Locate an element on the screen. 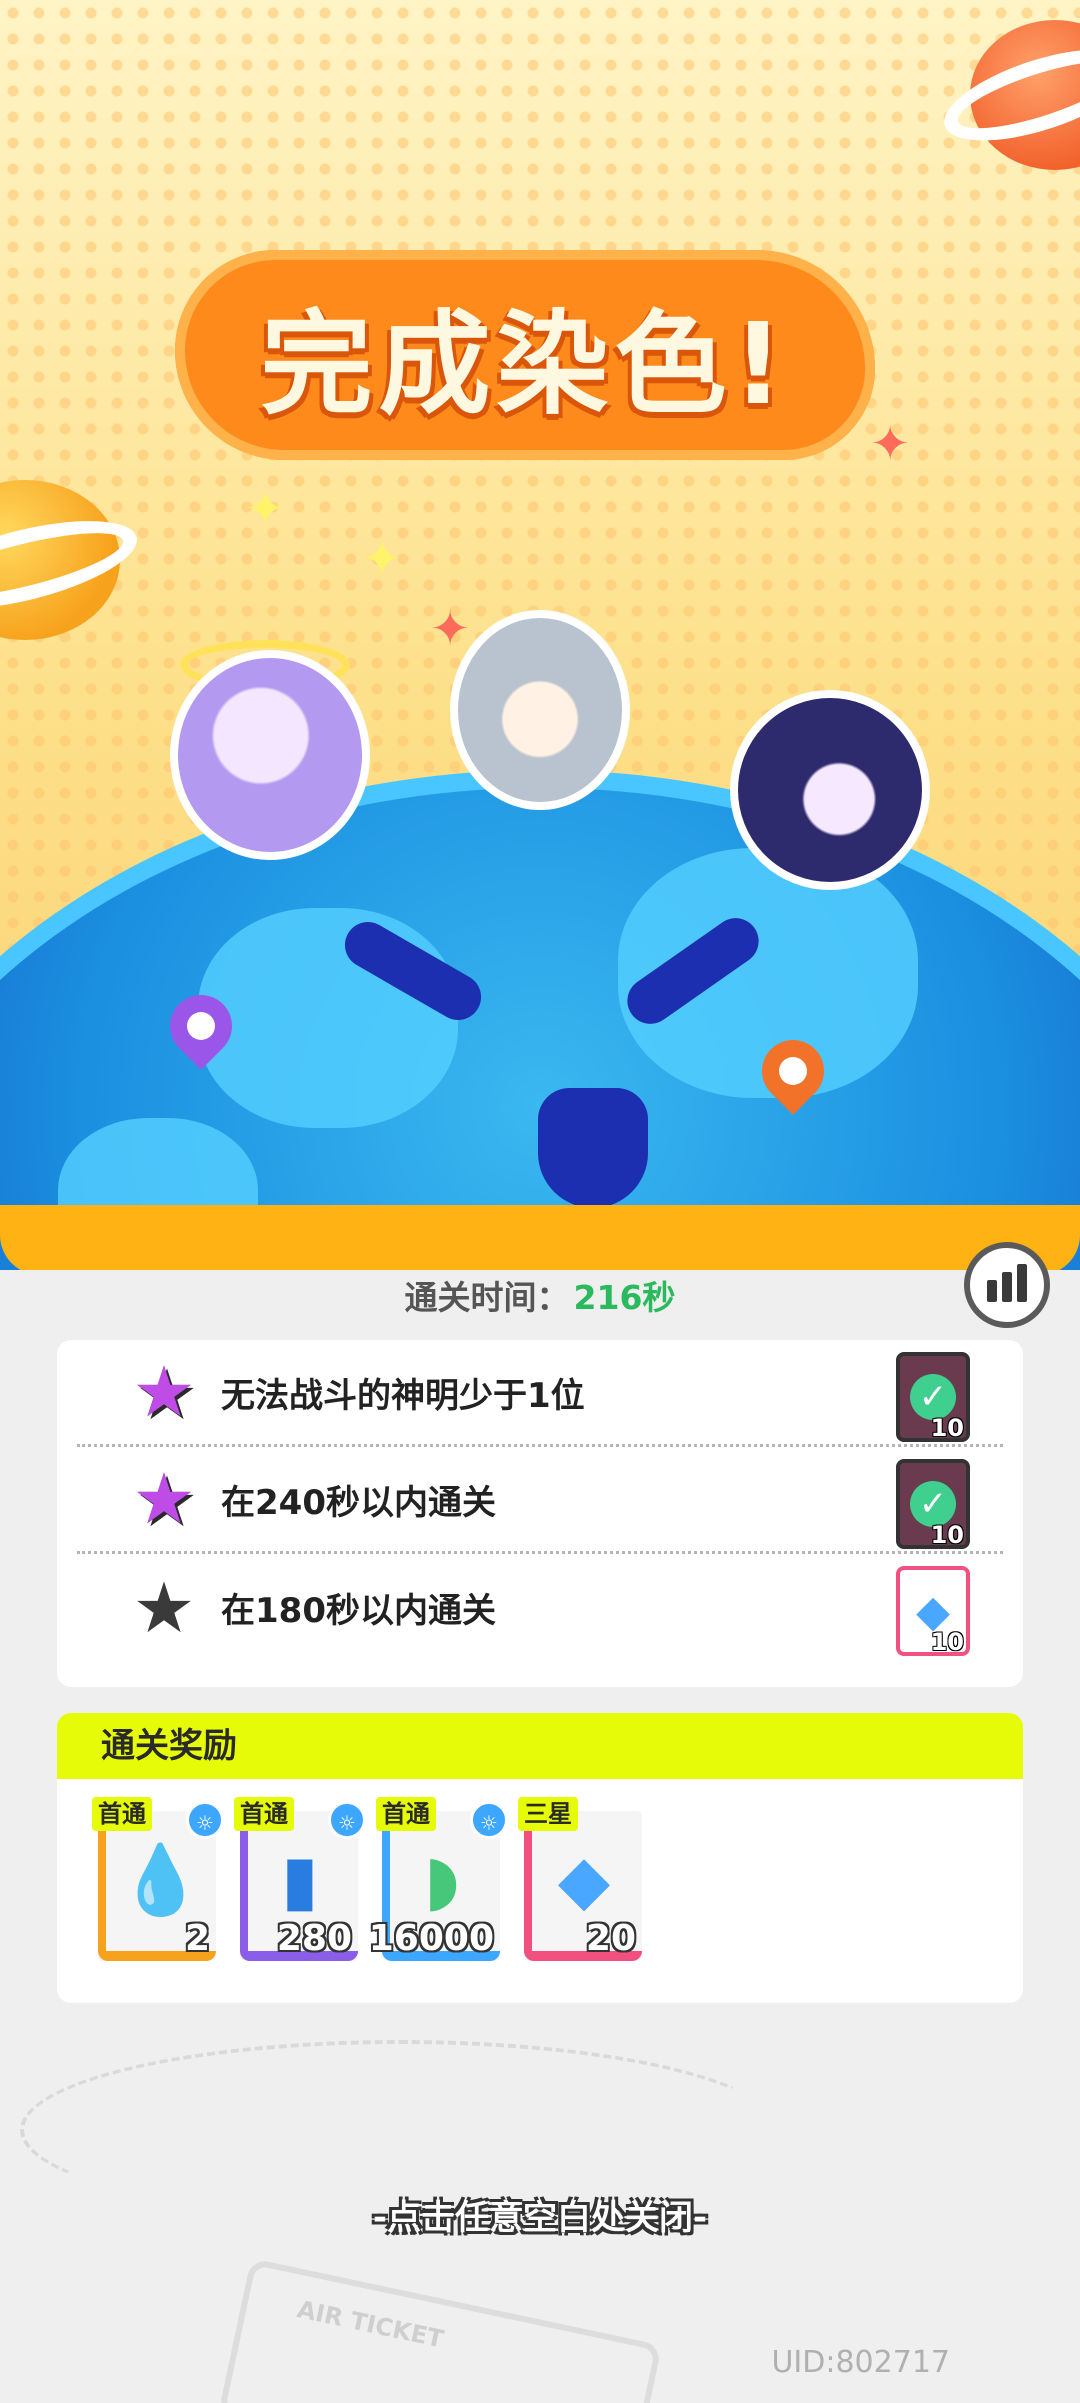  paint-can-icon: ▮ is located at coordinates (300, 1880).